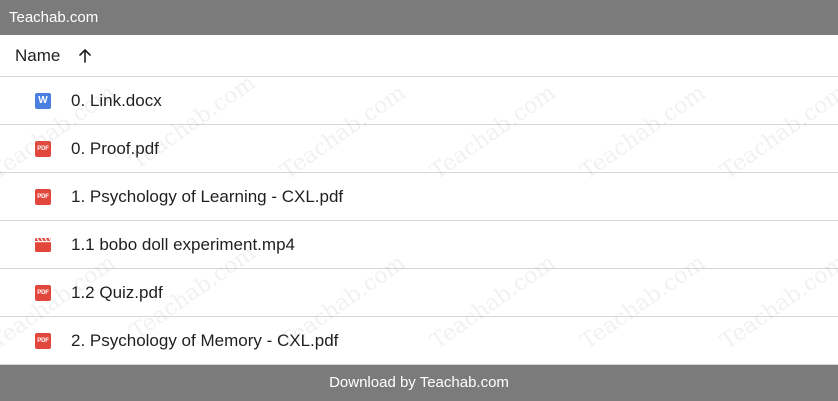  Describe the element at coordinates (419, 17) in the screenshot. I see `top-bar: Teachab.com` at that location.